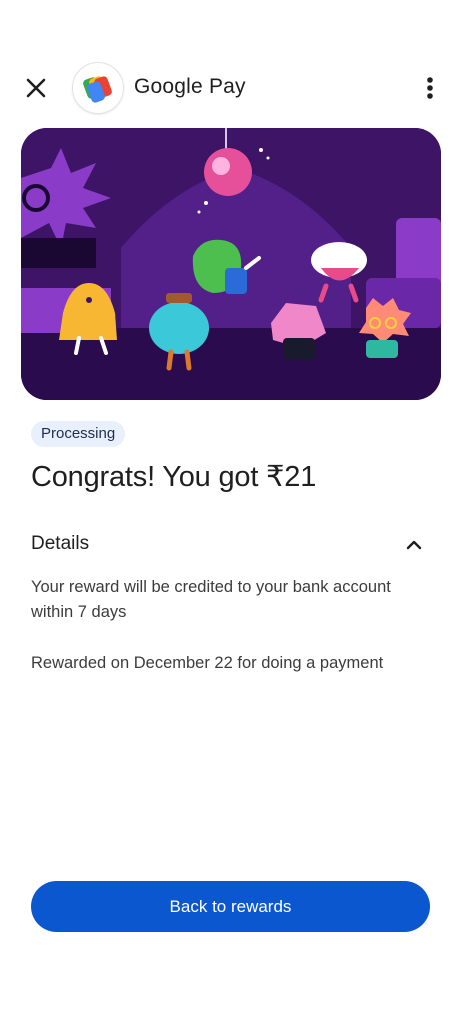 The width and height of the screenshot is (461, 1024). Describe the element at coordinates (98, 88) in the screenshot. I see `google-pay-logo` at that location.